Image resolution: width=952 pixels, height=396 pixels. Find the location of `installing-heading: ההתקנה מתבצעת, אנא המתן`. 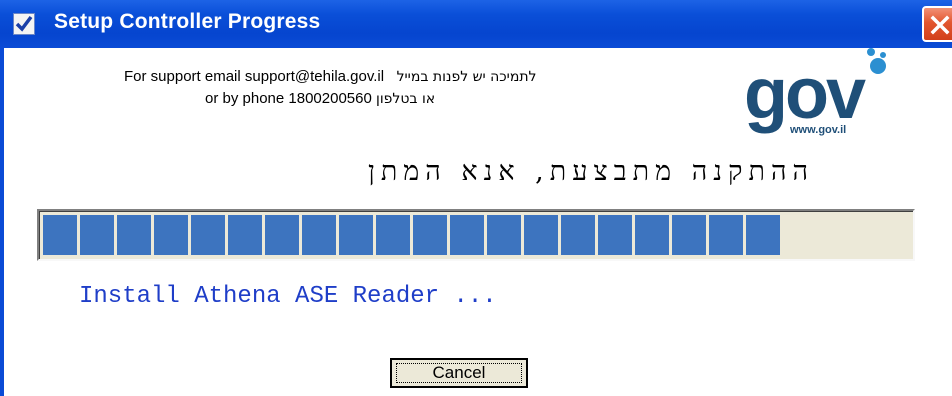

installing-heading: ההתקנה מתבצעת, אנא המתן is located at coordinates (590, 171).